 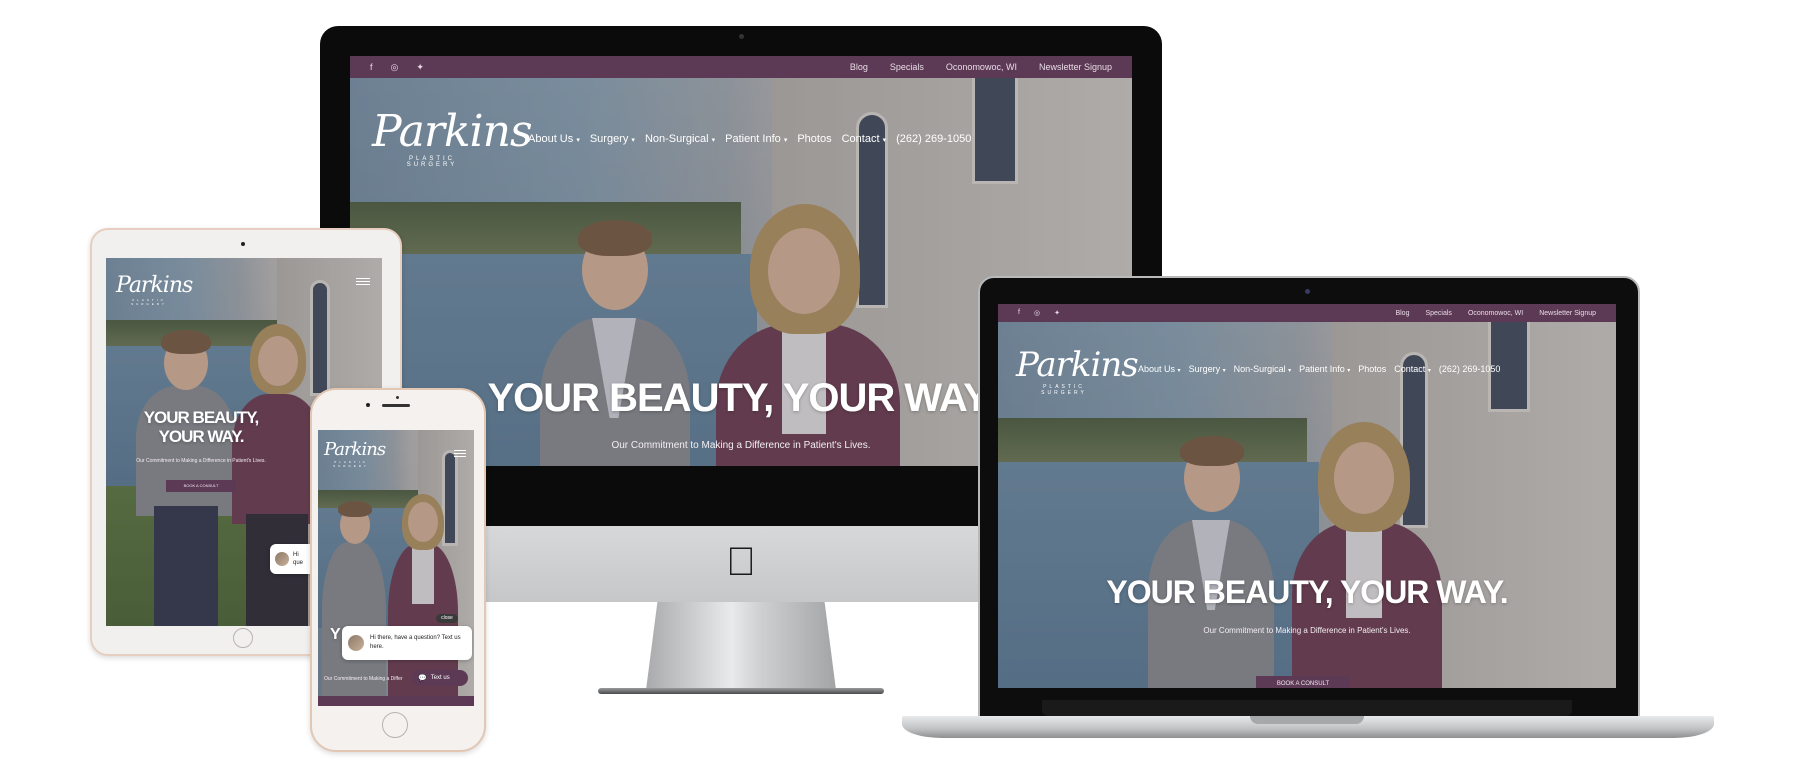 I want to click on iphone-sensor, so click(x=397, y=397).